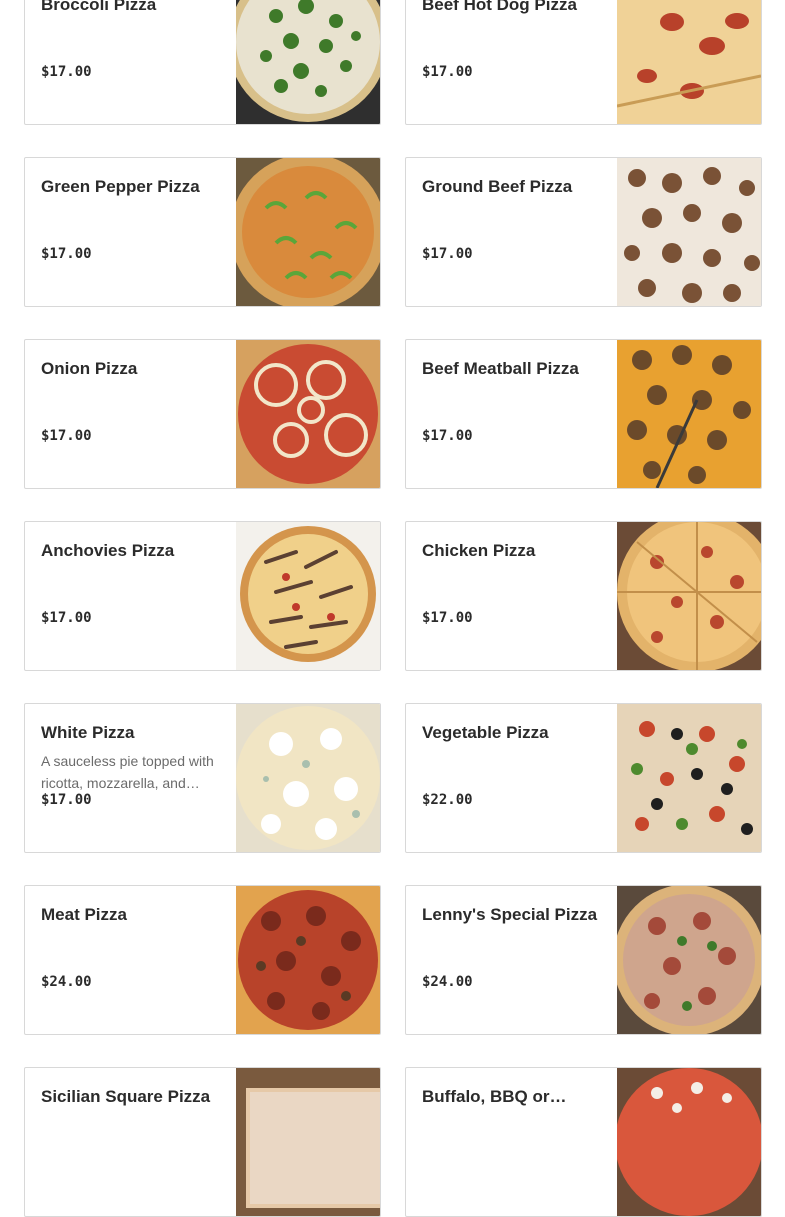 Image resolution: width=785 pixels, height=1217 pixels. I want to click on item-name: Ground Beef Pizza, so click(497, 186).